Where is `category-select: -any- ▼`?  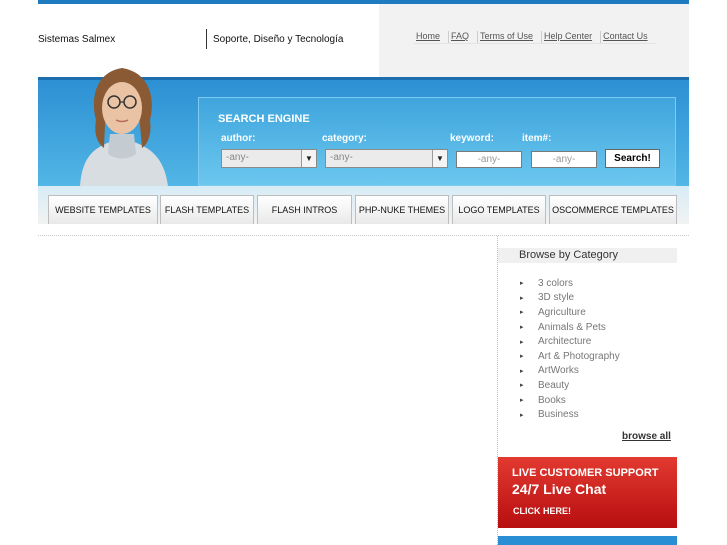
category-select: -any- ▼ is located at coordinates (386, 158).